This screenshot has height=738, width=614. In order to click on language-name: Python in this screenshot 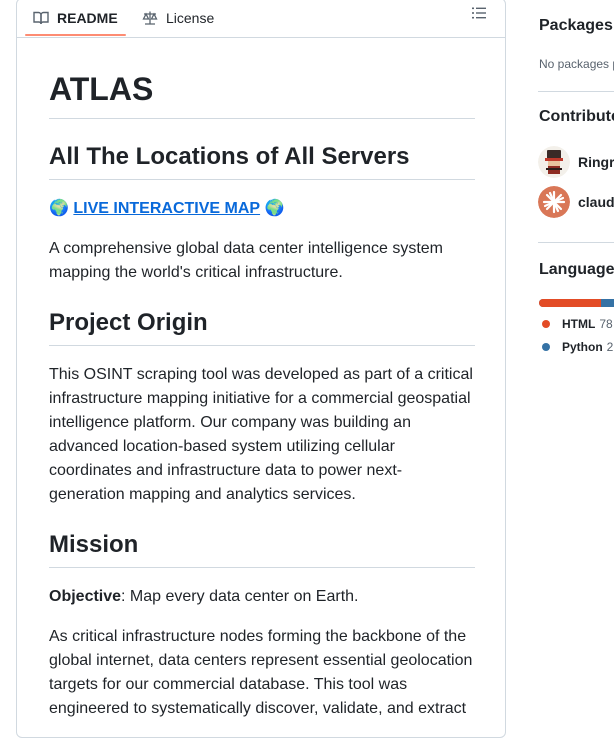, I will do `click(582, 347)`.